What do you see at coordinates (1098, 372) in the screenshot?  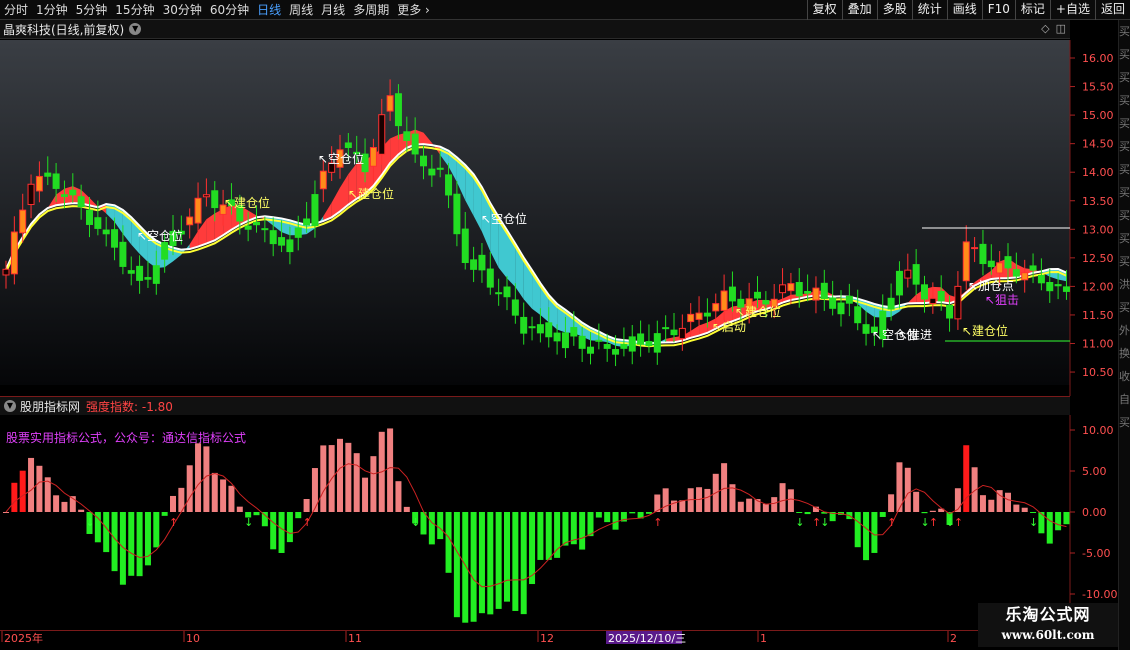 I see `price-tick-label: 10.50` at bounding box center [1098, 372].